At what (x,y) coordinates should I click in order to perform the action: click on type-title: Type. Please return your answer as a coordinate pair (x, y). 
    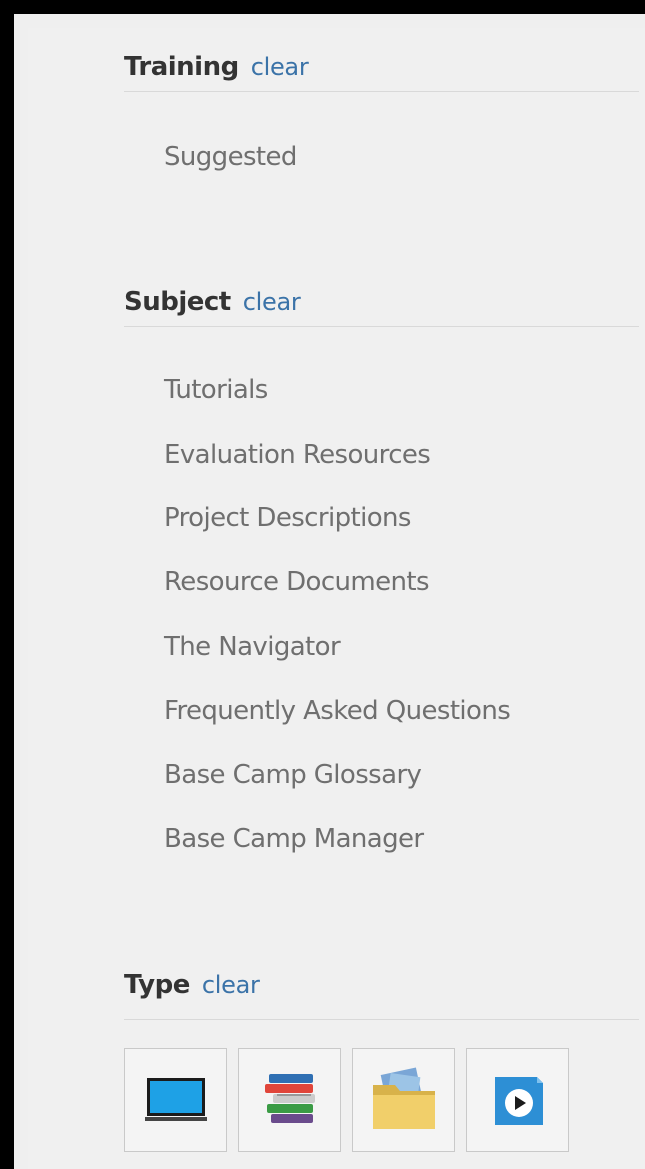
    Looking at the image, I should click on (157, 985).